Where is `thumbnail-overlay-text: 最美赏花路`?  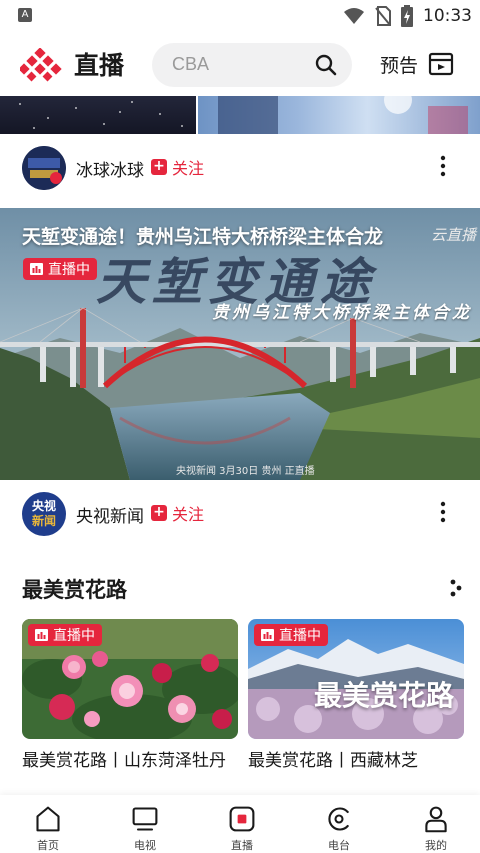 thumbnail-overlay-text: 最美赏花路 is located at coordinates (384, 695).